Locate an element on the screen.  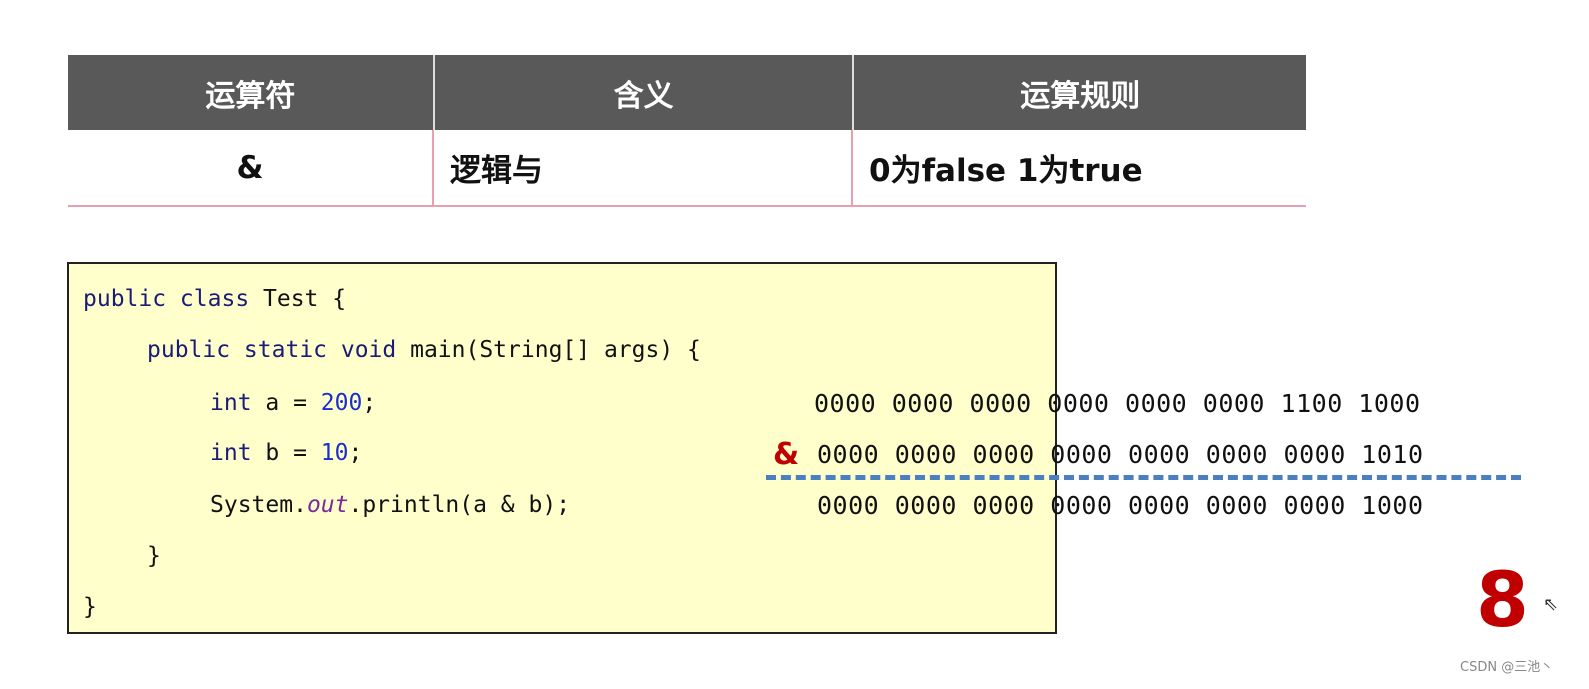
table-row: & 逻辑与 0为false 1为true is located at coordinates (687, 168).